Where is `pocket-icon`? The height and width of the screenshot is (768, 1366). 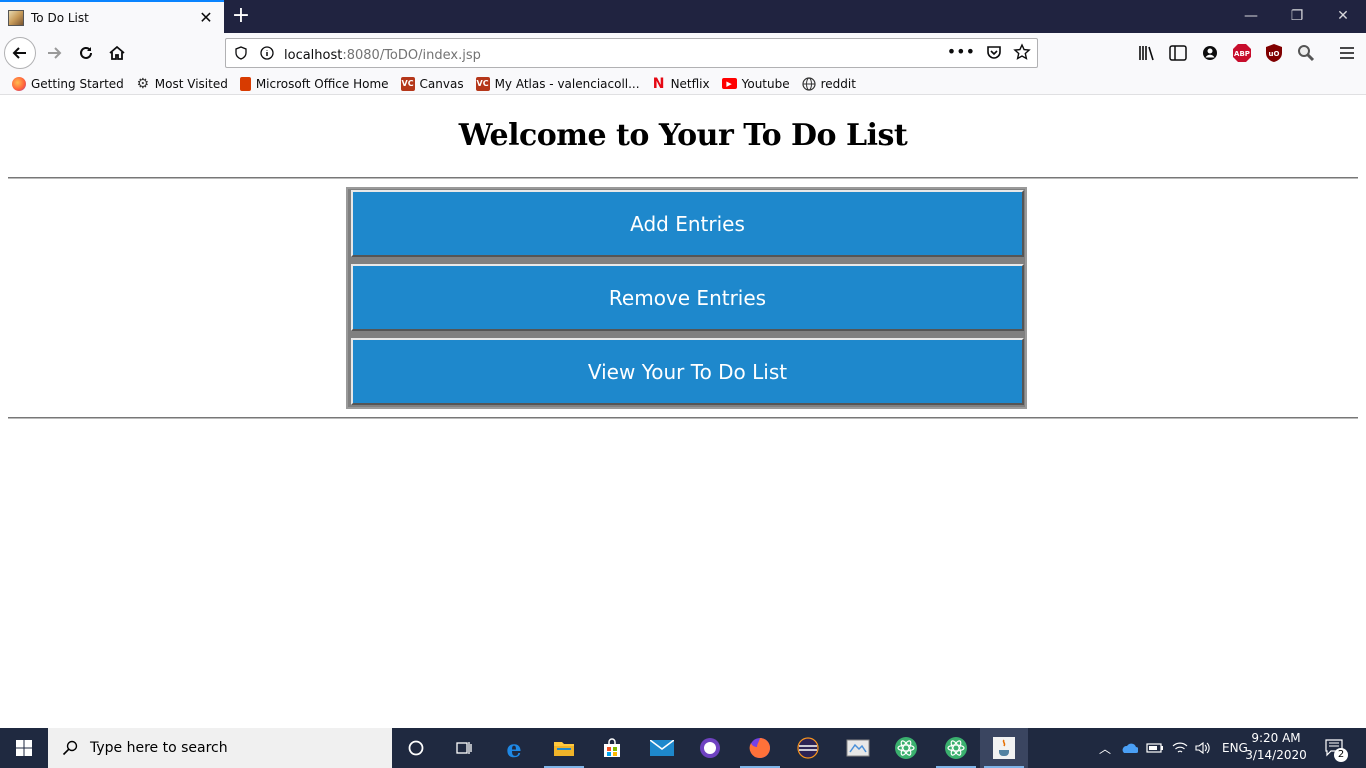 pocket-icon is located at coordinates (994, 52).